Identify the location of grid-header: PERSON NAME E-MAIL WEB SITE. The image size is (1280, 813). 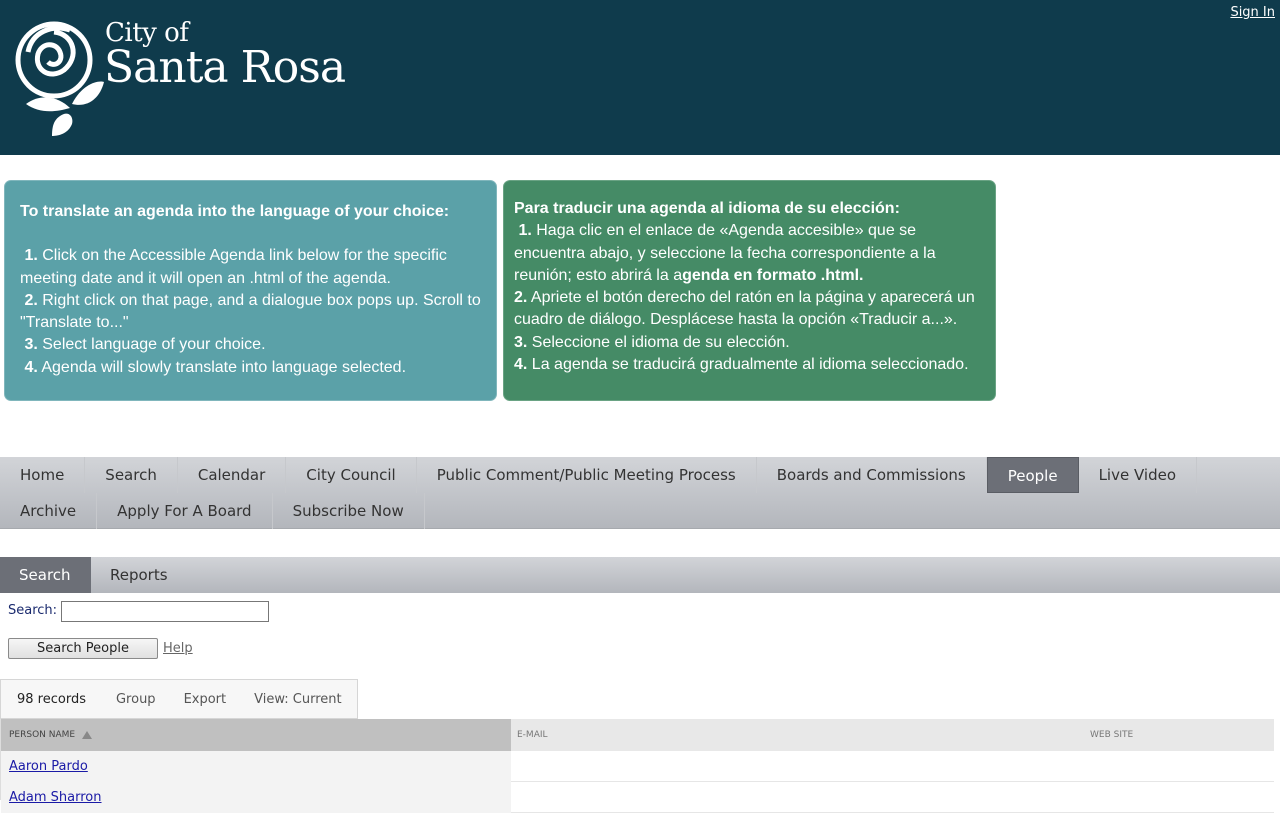
(637, 735).